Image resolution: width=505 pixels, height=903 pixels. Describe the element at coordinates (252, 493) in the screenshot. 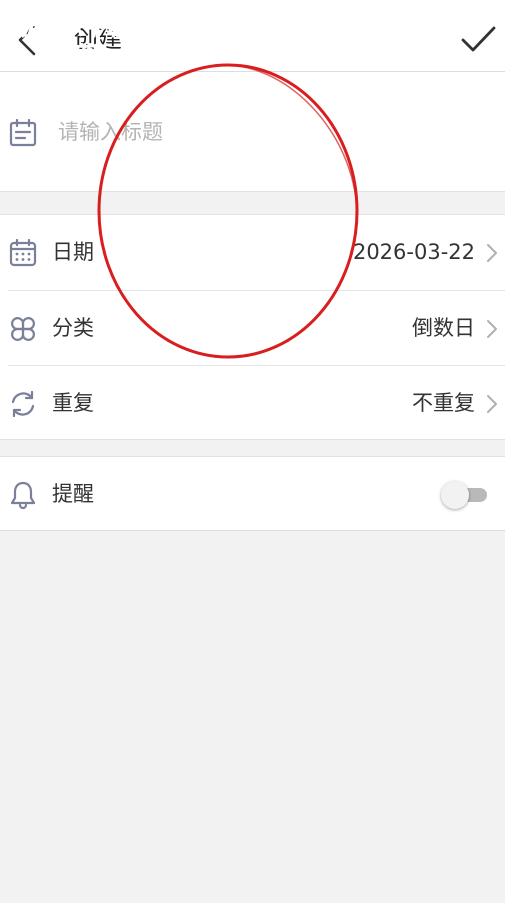

I see `reminder-row: 提醒` at that location.